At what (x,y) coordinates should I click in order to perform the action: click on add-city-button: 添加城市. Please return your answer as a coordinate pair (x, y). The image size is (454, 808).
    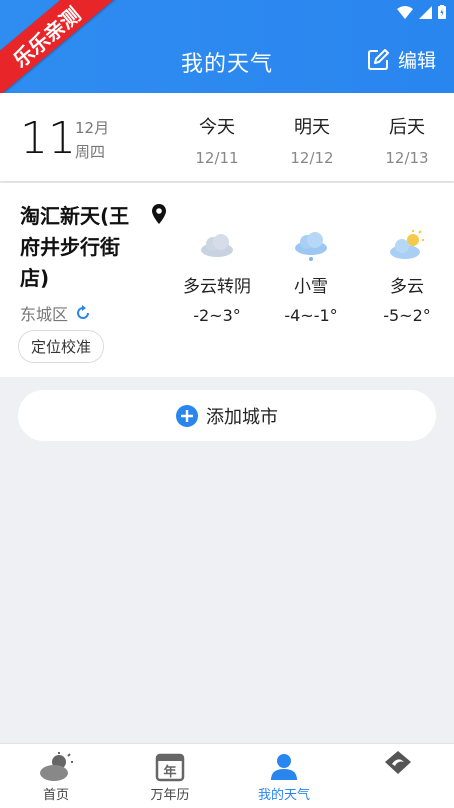
    Looking at the image, I should click on (227, 415).